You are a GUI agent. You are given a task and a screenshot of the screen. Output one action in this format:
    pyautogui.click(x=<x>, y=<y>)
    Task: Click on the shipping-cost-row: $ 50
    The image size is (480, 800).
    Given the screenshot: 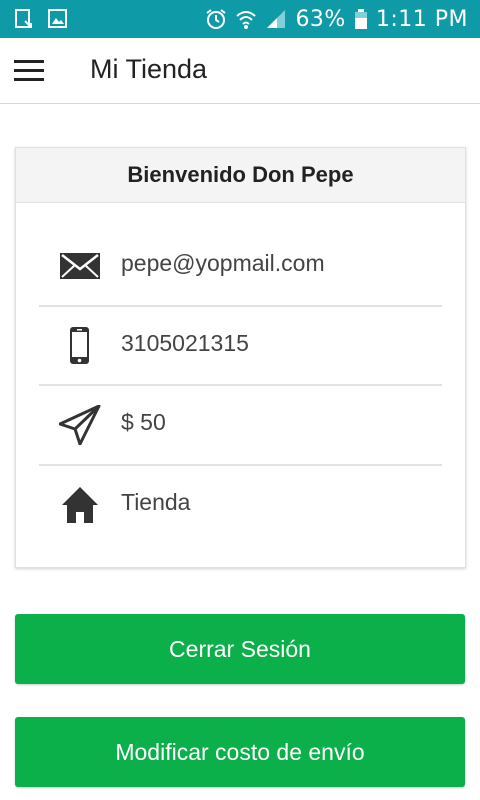 What is the action you would take?
    pyautogui.click(x=240, y=425)
    